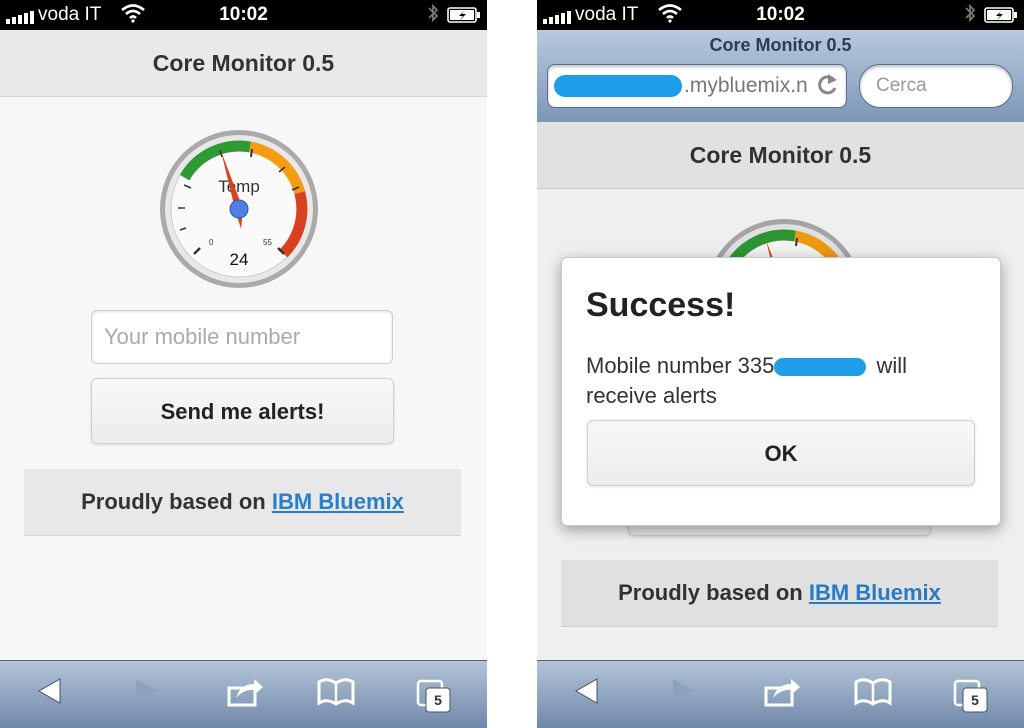 This screenshot has width=1024, height=728. I want to click on dialog-title: Success!, so click(661, 305).